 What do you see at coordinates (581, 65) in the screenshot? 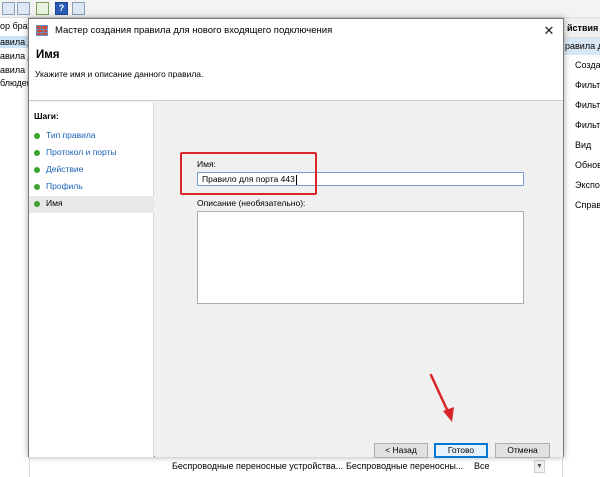
I see `action-item: Создат` at bounding box center [581, 65].